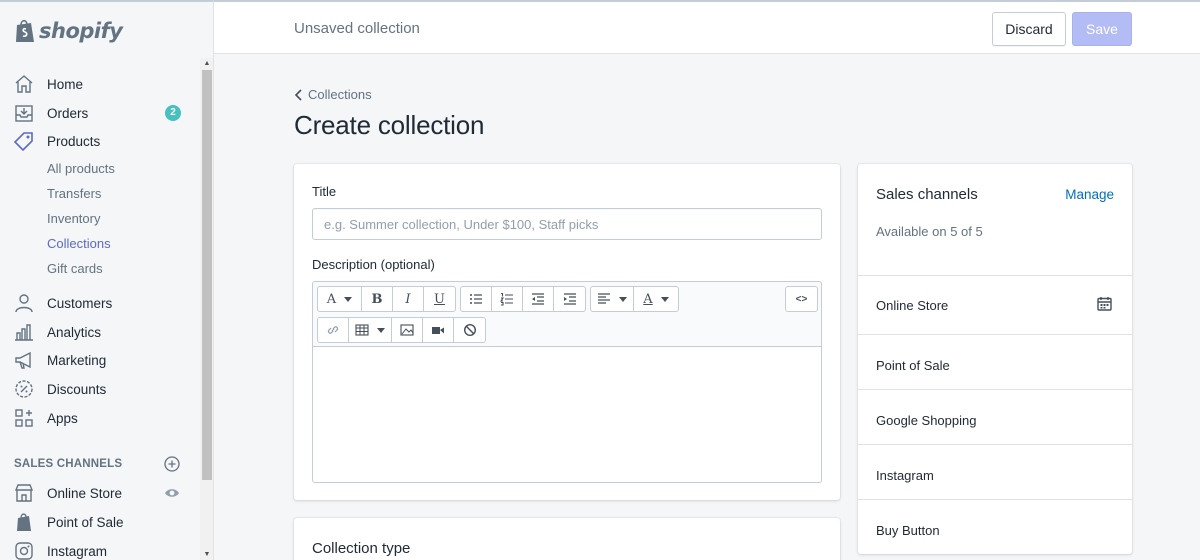 Image resolution: width=1200 pixels, height=560 pixels. I want to click on discount-icon, so click(24, 389).